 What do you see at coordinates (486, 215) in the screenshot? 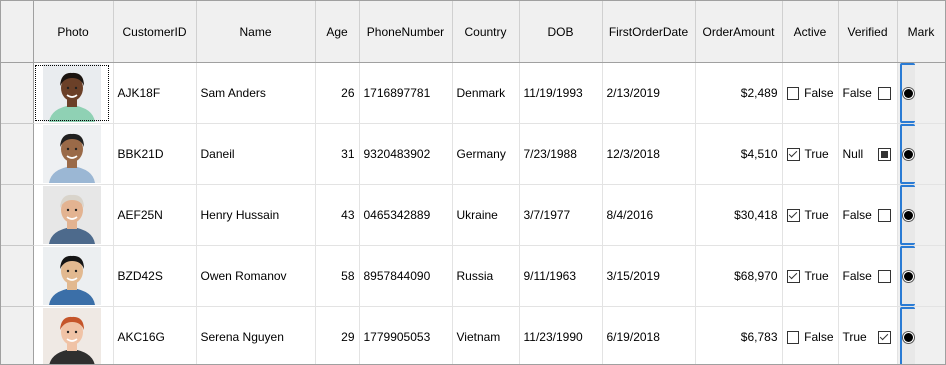
I see `country-cell: Ukraine` at bounding box center [486, 215].